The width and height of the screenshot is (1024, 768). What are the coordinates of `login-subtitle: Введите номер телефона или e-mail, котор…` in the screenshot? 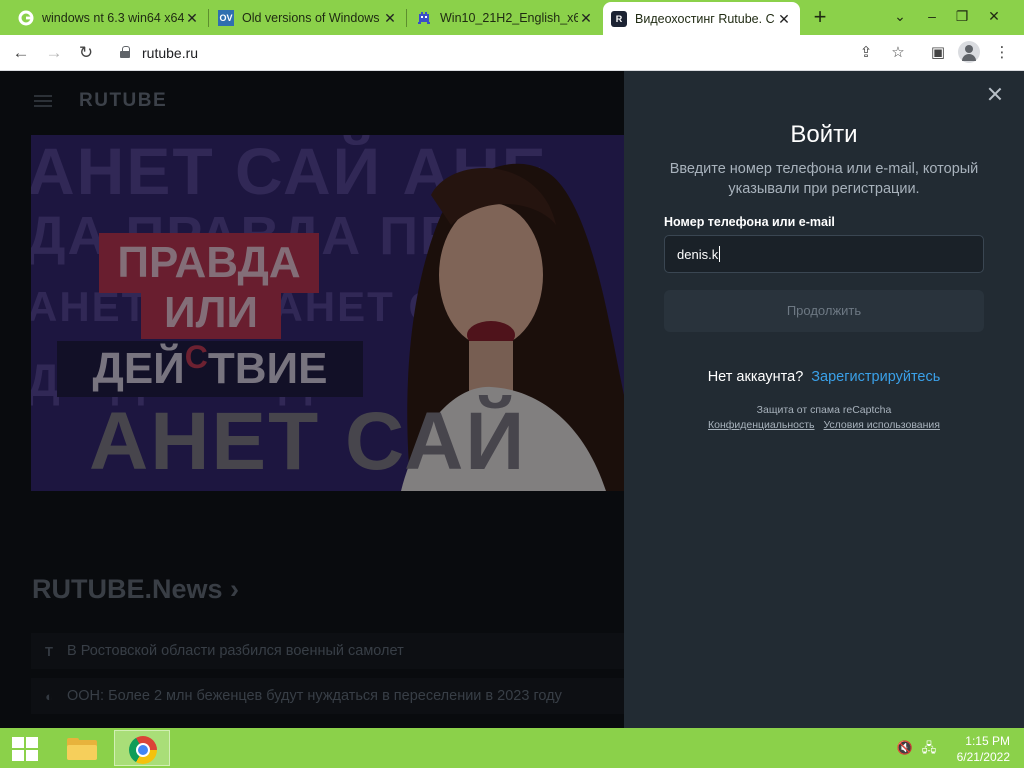 It's located at (824, 179).